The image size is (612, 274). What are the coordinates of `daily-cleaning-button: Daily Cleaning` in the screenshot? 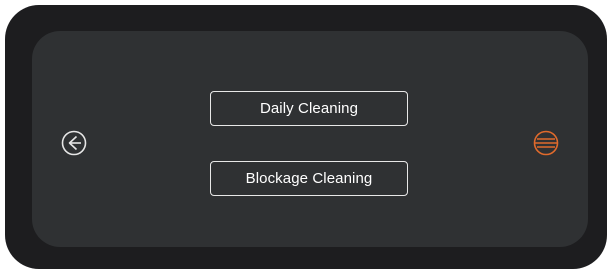 It's located at (309, 108).